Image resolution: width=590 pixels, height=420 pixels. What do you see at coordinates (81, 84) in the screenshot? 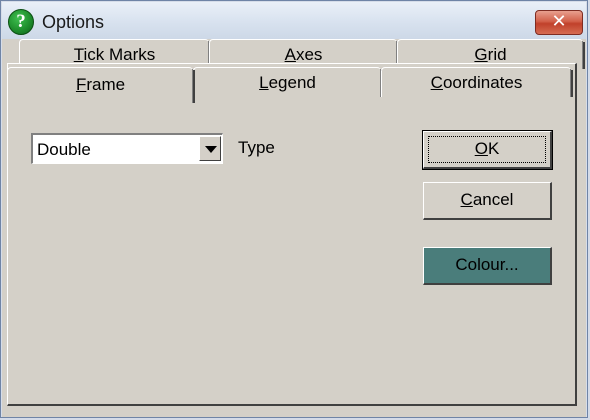
I see `tab-frame-mnemonic: F` at bounding box center [81, 84].